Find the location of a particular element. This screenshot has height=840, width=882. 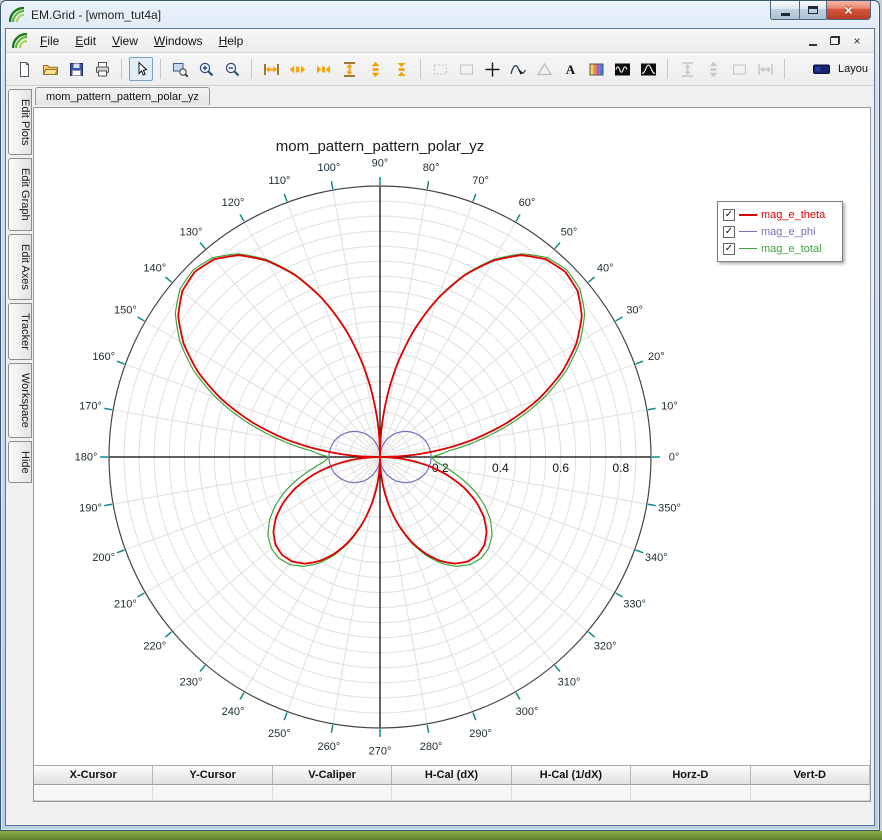

menu-edit: Edit is located at coordinates (85, 41).